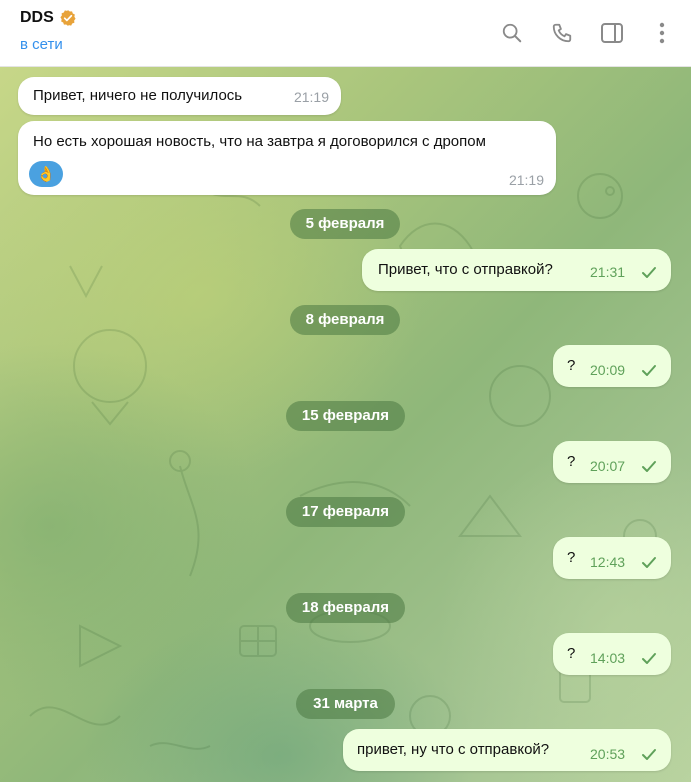  What do you see at coordinates (46, 174) in the screenshot?
I see `ok-hand-emoji-icon: 👌` at bounding box center [46, 174].